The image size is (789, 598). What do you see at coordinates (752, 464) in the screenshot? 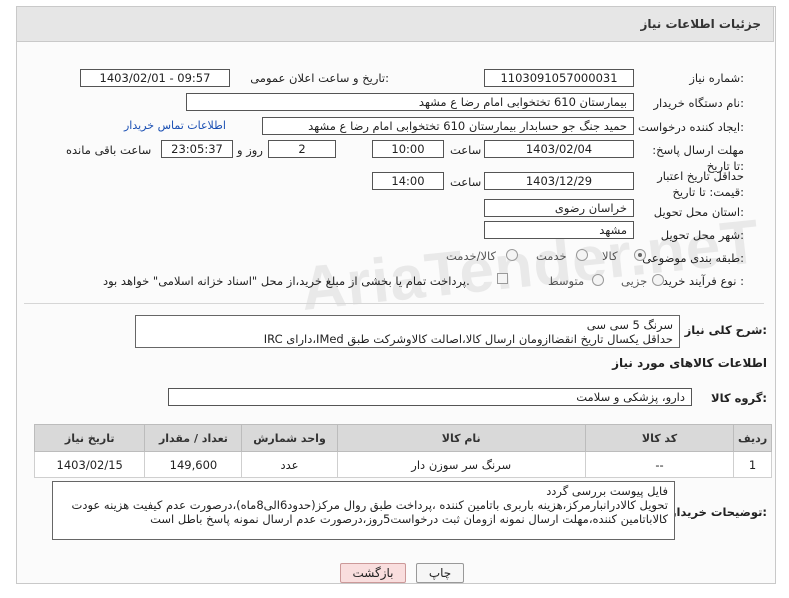
I see `cell-row: 1` at bounding box center [752, 464].